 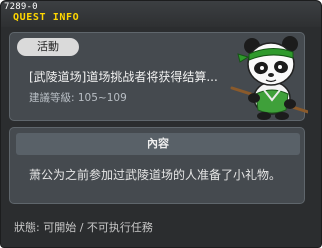 I want to click on category-badge: 活動, so click(x=48, y=47).